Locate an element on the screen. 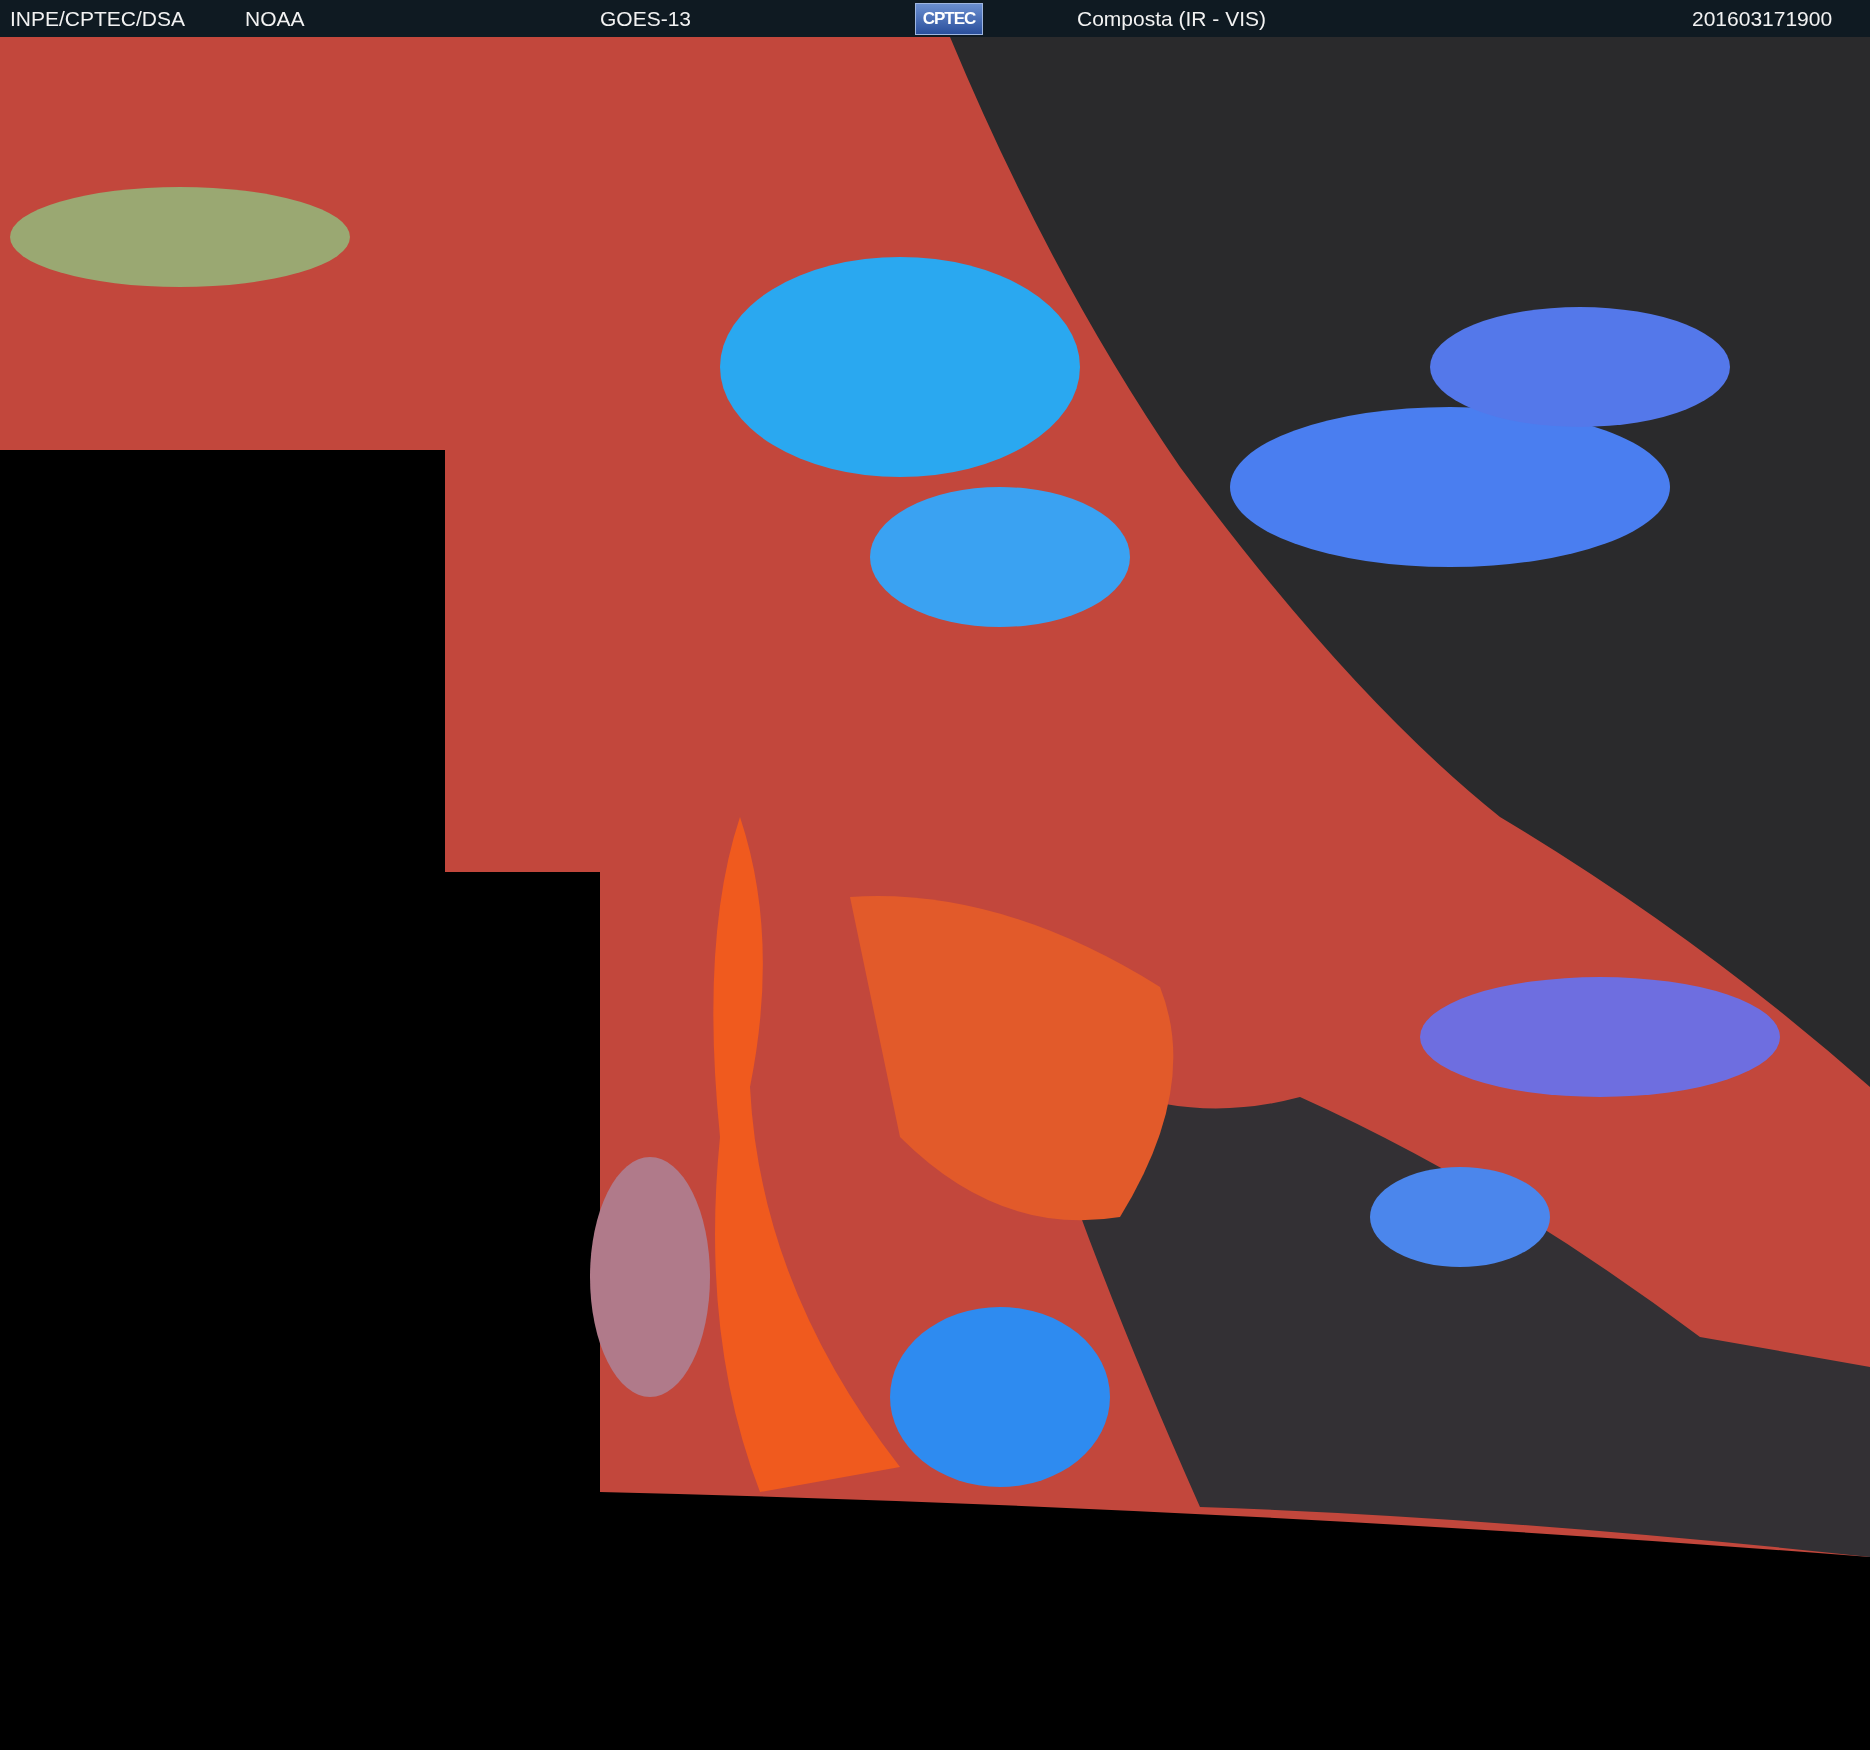 The height and width of the screenshot is (1750, 1870). logo: CPTEC is located at coordinates (949, 18).